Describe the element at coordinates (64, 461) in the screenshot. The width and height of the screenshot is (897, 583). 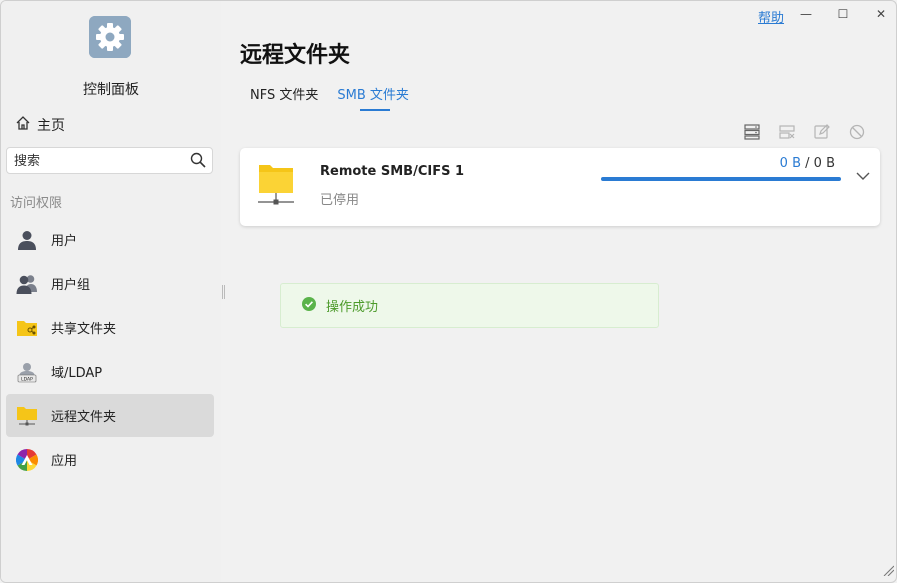
I see `sidebar-item-label: 应用` at that location.